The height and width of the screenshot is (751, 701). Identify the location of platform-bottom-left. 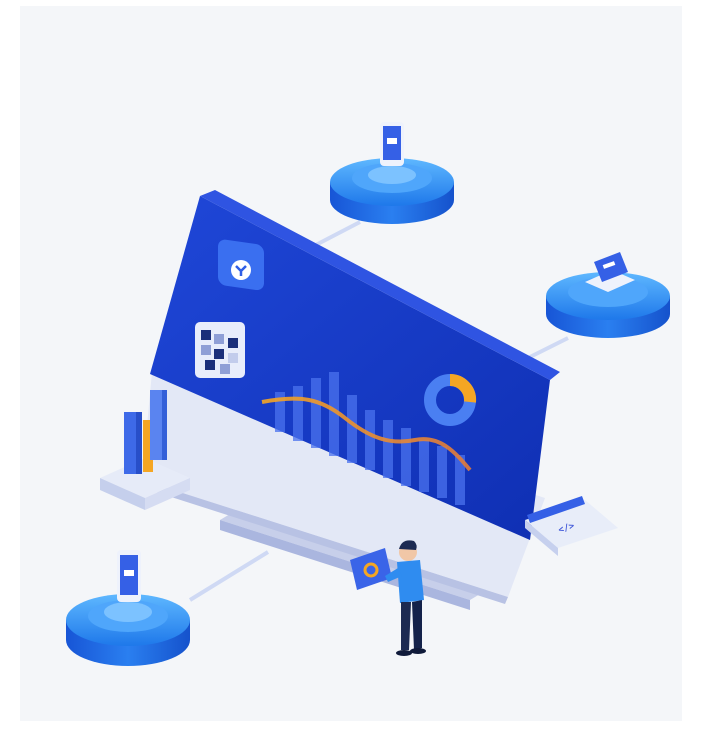
(128, 608).